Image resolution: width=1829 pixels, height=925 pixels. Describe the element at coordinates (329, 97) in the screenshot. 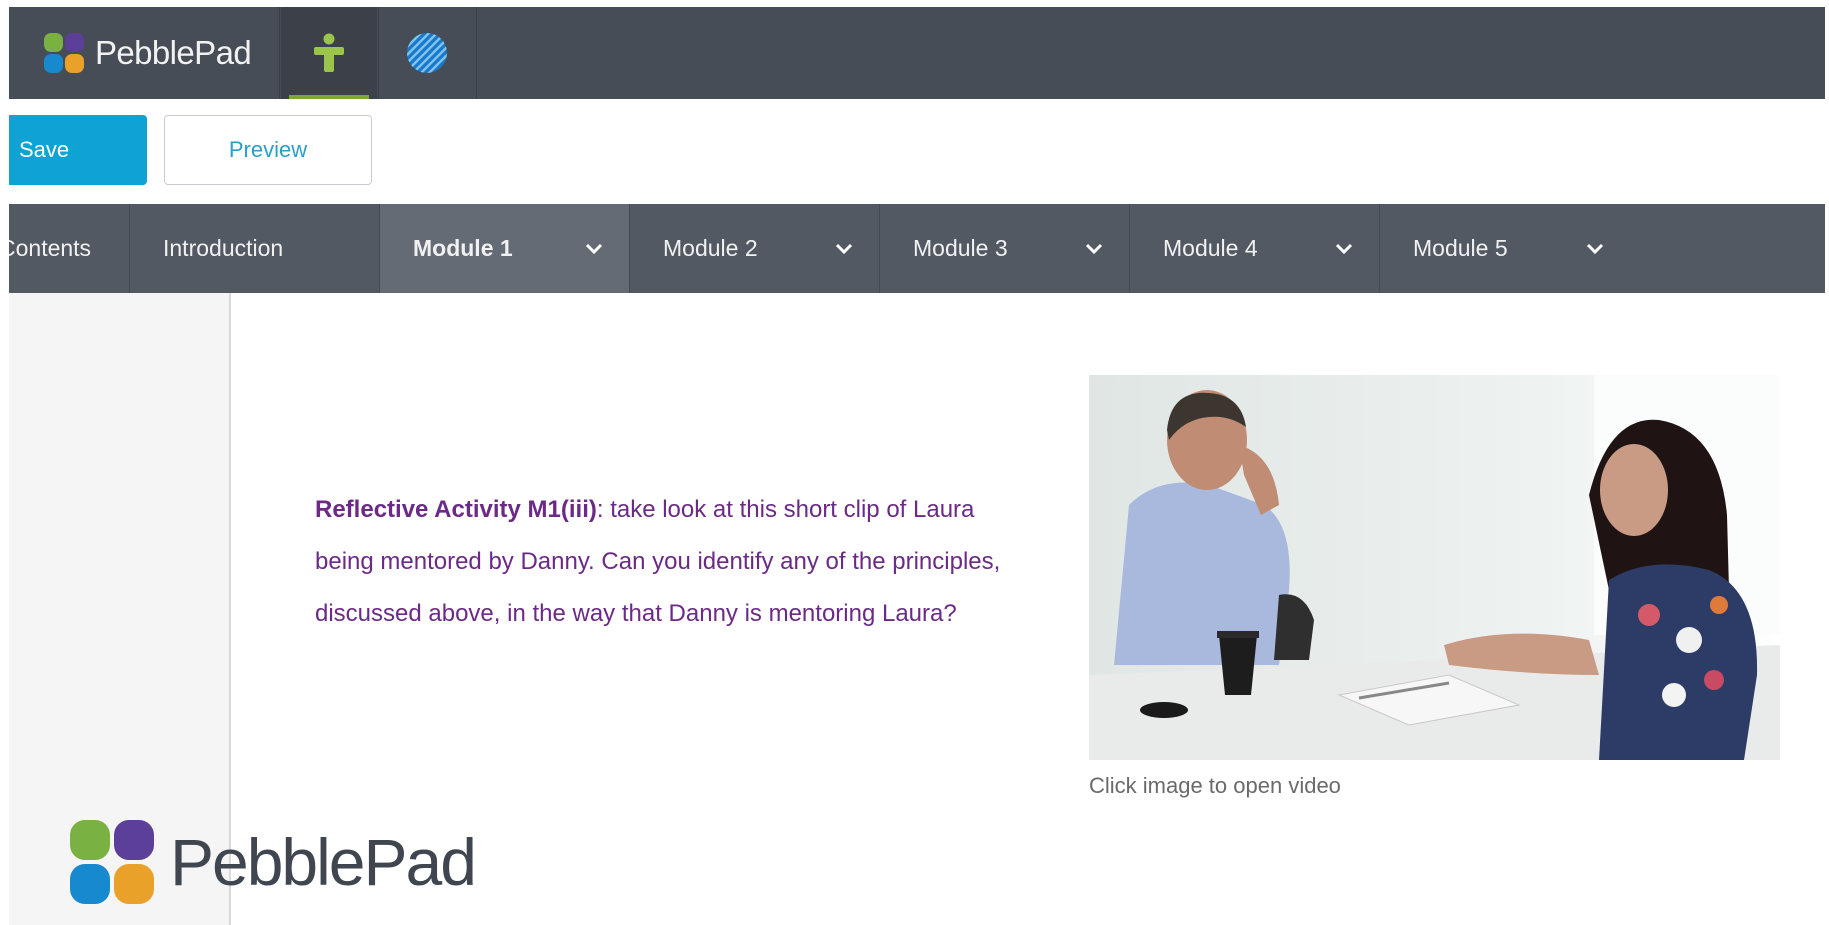

I see `active-tab-indicator` at that location.